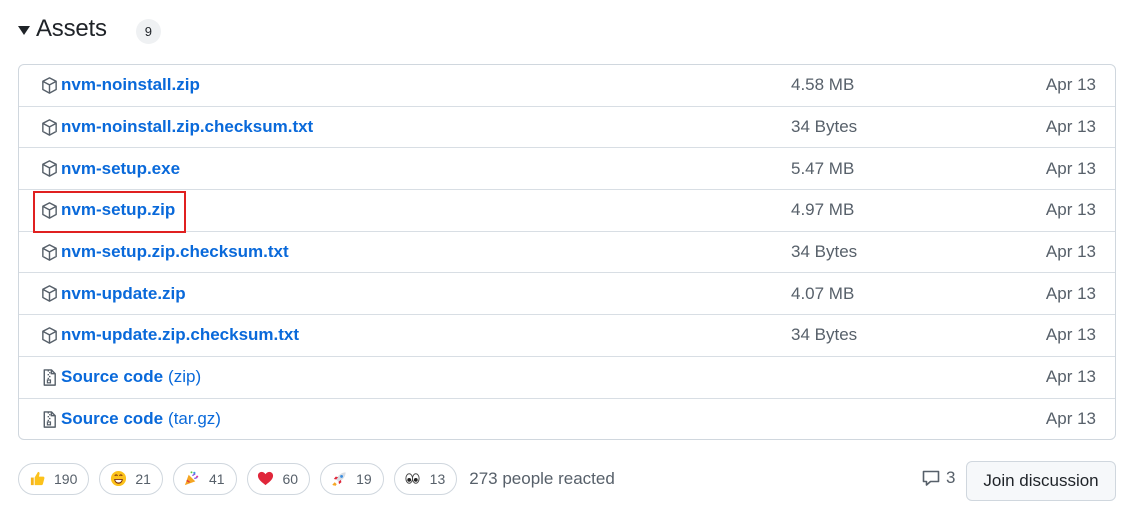 Image resolution: width=1128 pixels, height=512 pixels. I want to click on asset-name: nvm-update.zip, so click(123, 293).